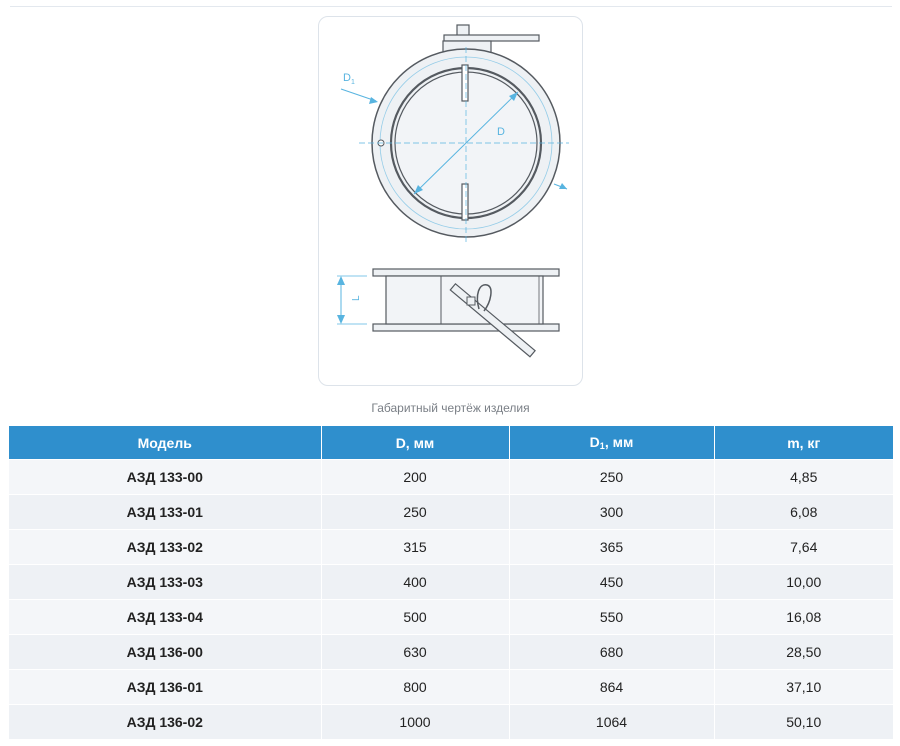 The height and width of the screenshot is (746, 900). Describe the element at coordinates (415, 617) in the screenshot. I see `cell-d: 500` at that location.